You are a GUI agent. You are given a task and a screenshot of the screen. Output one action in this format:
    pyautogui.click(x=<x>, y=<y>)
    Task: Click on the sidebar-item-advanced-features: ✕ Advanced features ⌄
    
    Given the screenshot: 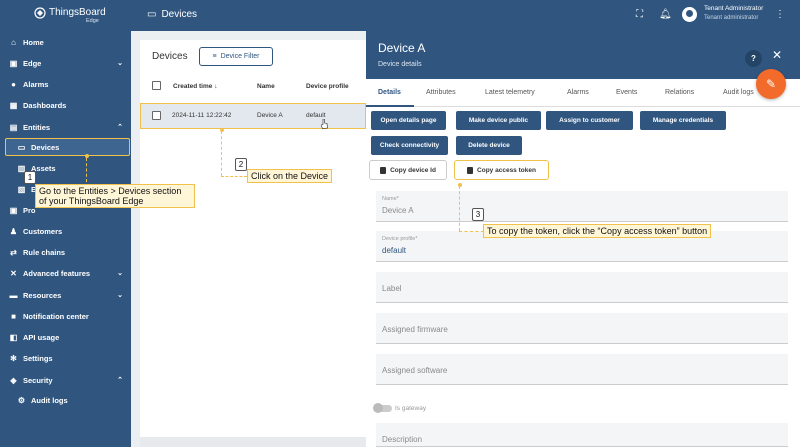 What is the action you would take?
    pyautogui.click(x=65, y=273)
    